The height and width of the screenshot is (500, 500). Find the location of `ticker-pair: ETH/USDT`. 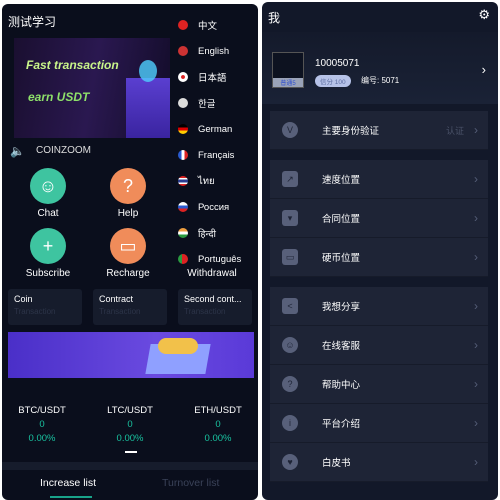

ticker-pair: ETH/USDT is located at coordinates (218, 410).